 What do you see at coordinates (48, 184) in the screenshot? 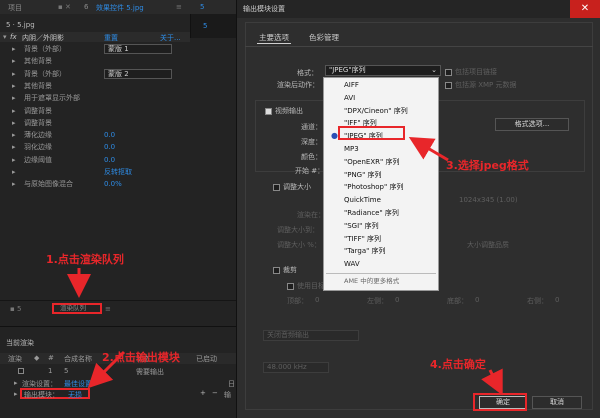
I see `property-label: 与原始图像混合` at bounding box center [48, 184].